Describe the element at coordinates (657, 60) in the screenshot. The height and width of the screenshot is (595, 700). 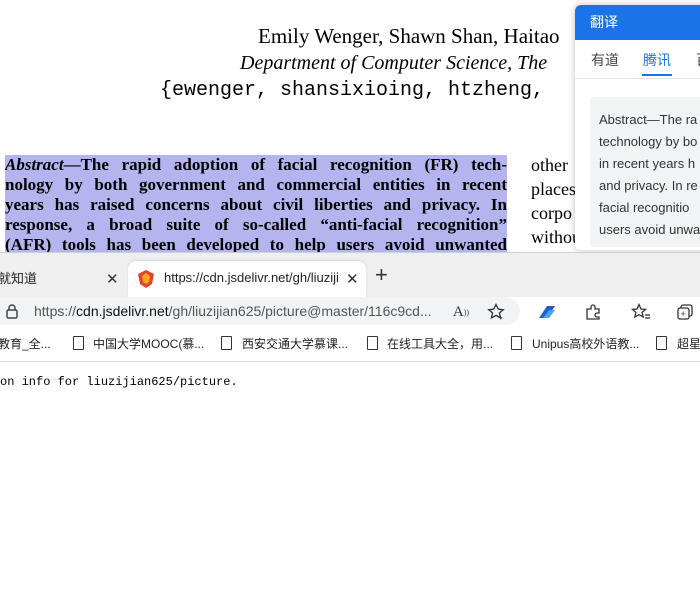
I see `tab-tencent: 腾讯` at that location.